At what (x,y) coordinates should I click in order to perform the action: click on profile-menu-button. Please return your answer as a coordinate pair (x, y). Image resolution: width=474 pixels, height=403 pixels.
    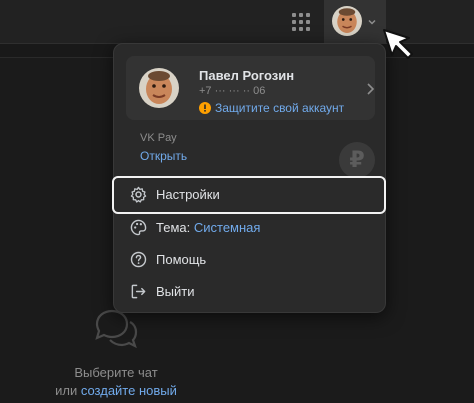
    Looking at the image, I should click on (355, 22).